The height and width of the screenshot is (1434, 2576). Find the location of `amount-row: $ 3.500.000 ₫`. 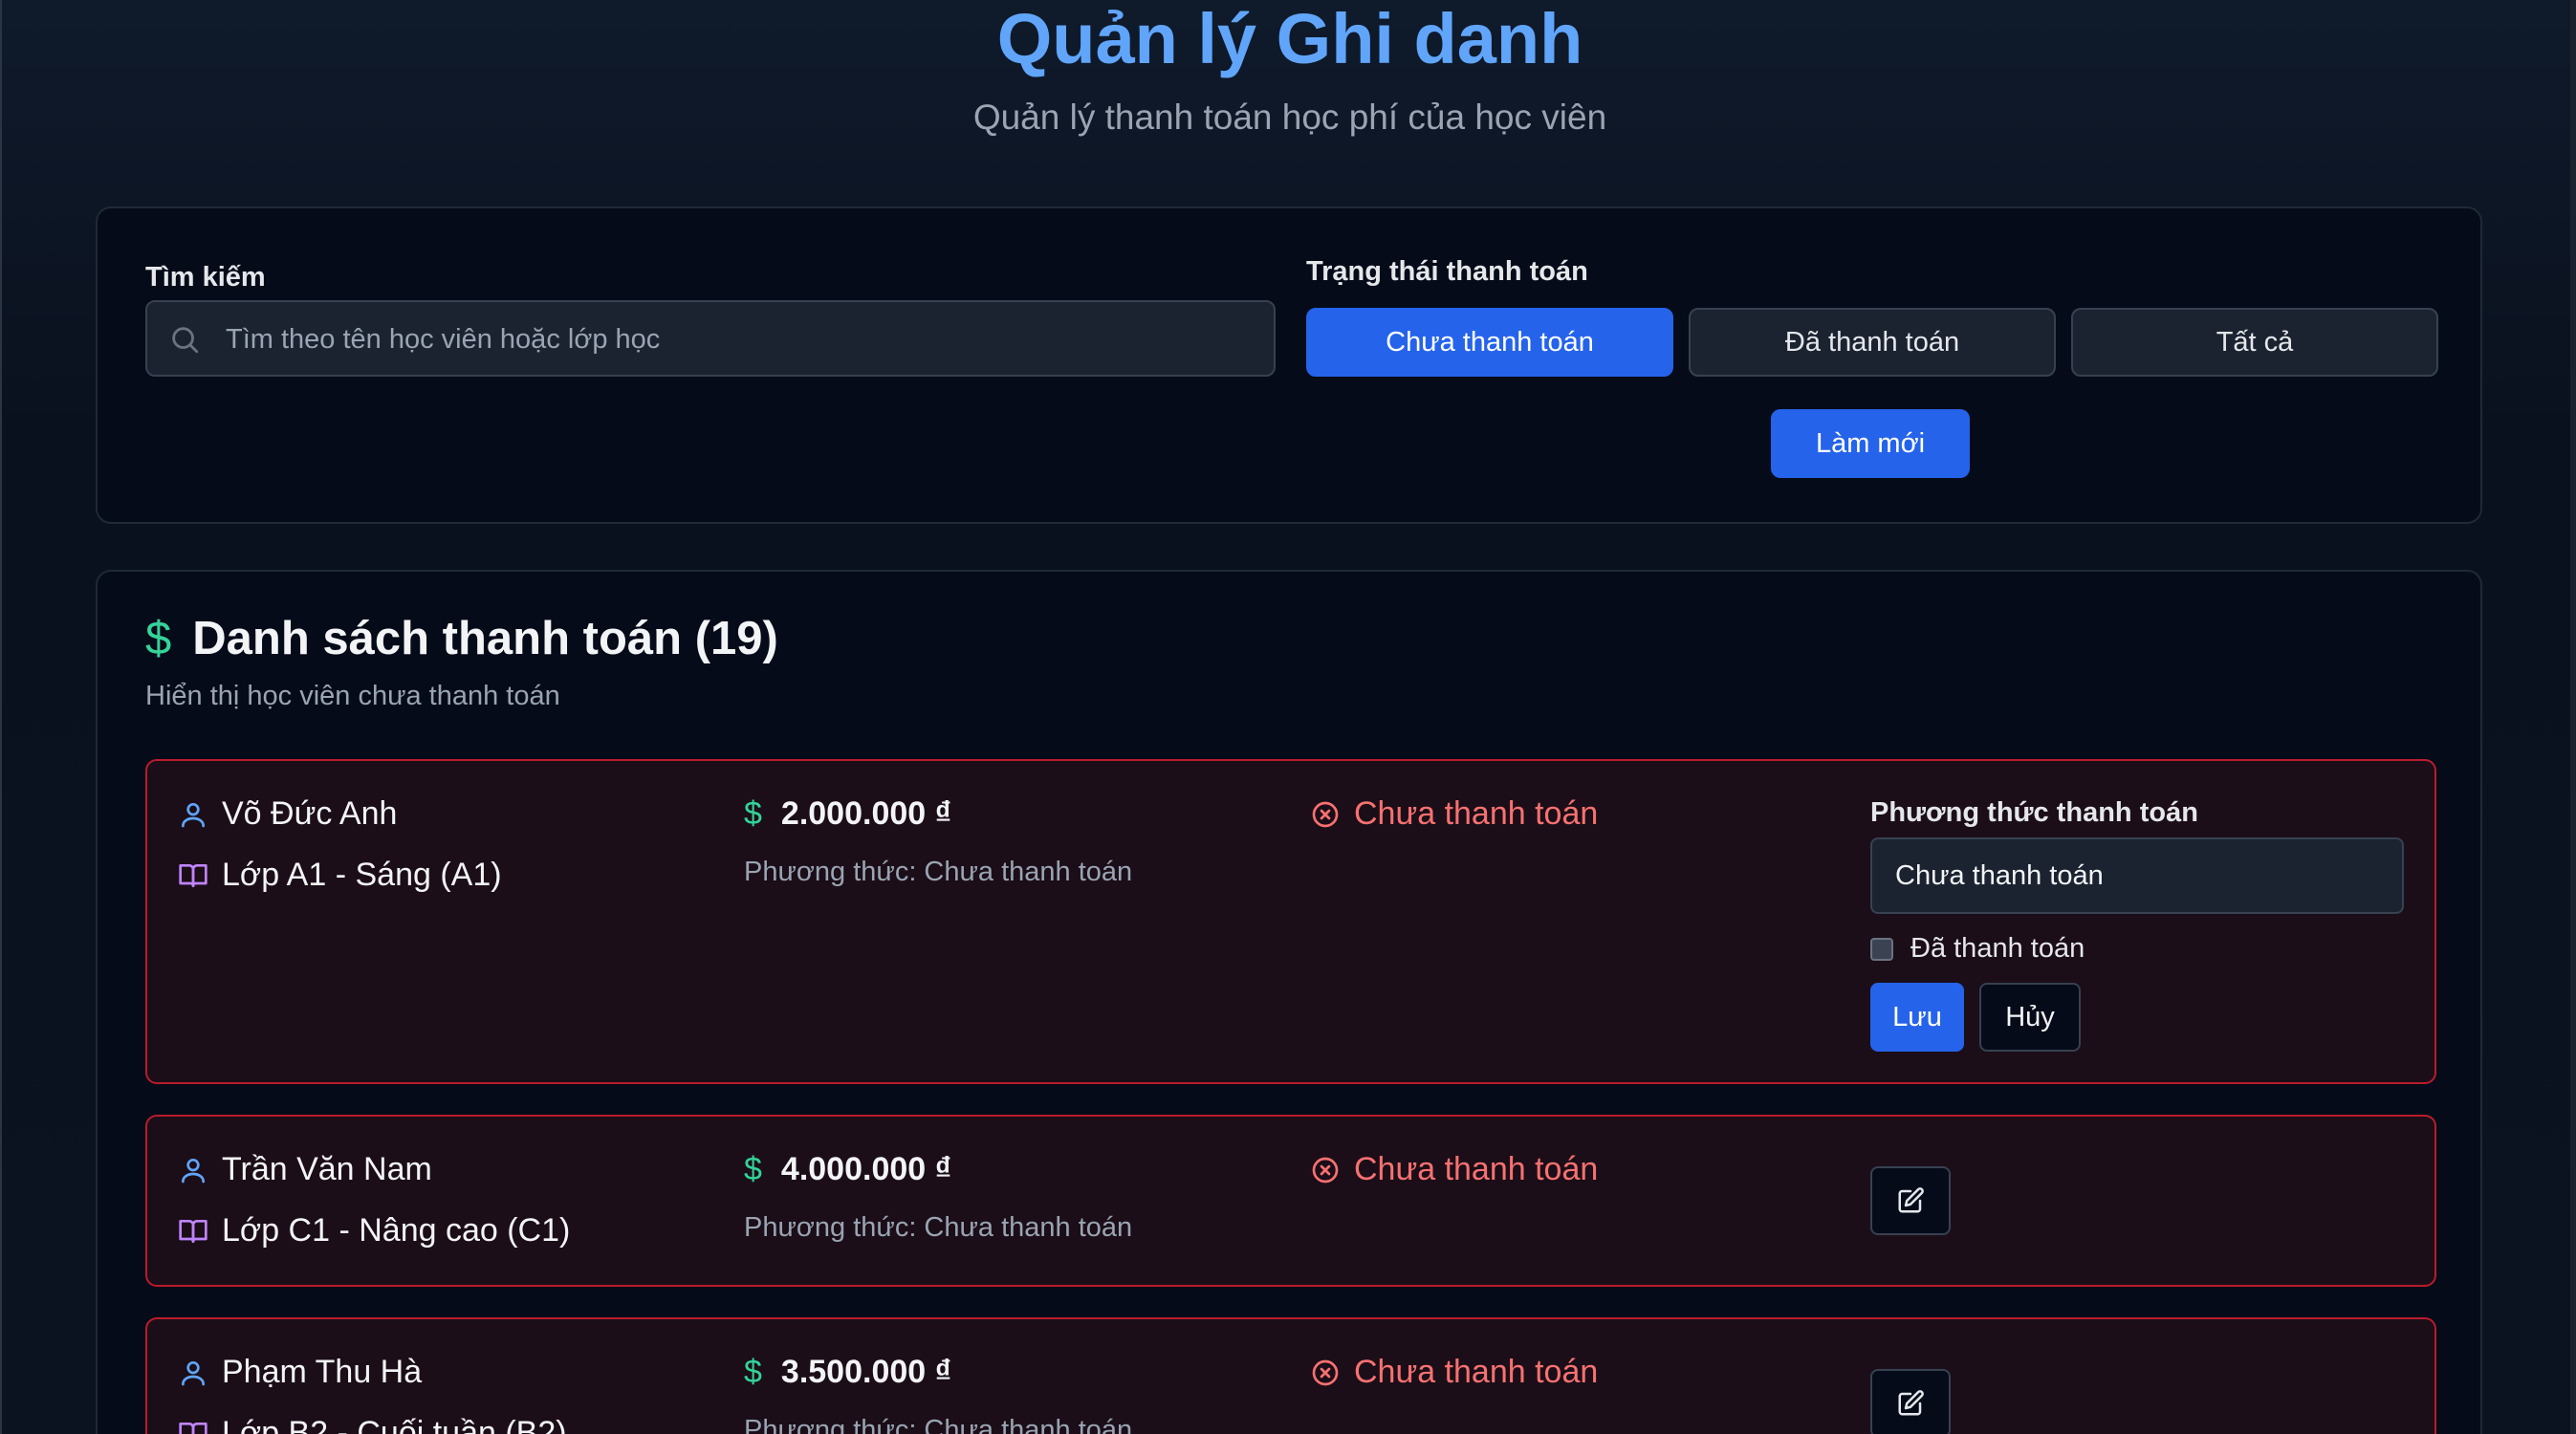

amount-row: $ 3.500.000 ₫ is located at coordinates (847, 1372).